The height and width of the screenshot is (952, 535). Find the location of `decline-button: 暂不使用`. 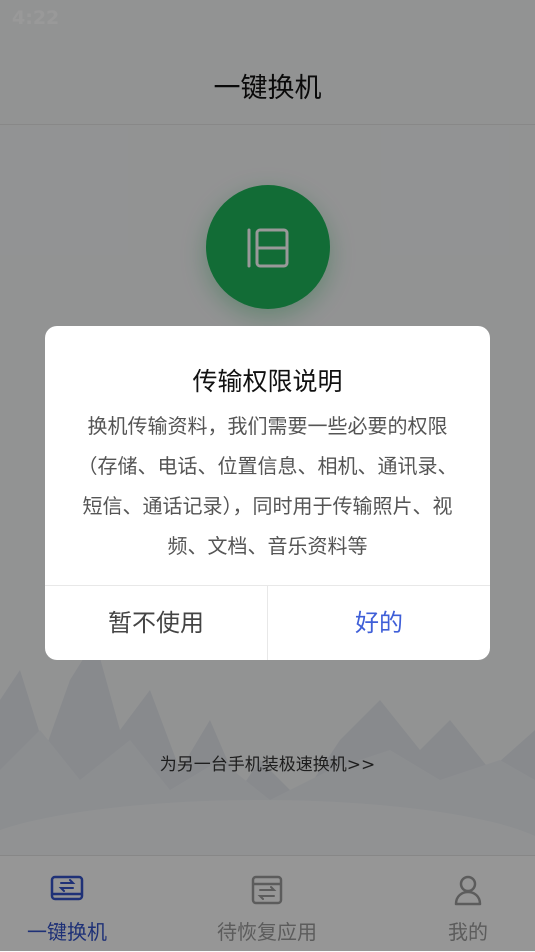

decline-button: 暂不使用 is located at coordinates (156, 623).